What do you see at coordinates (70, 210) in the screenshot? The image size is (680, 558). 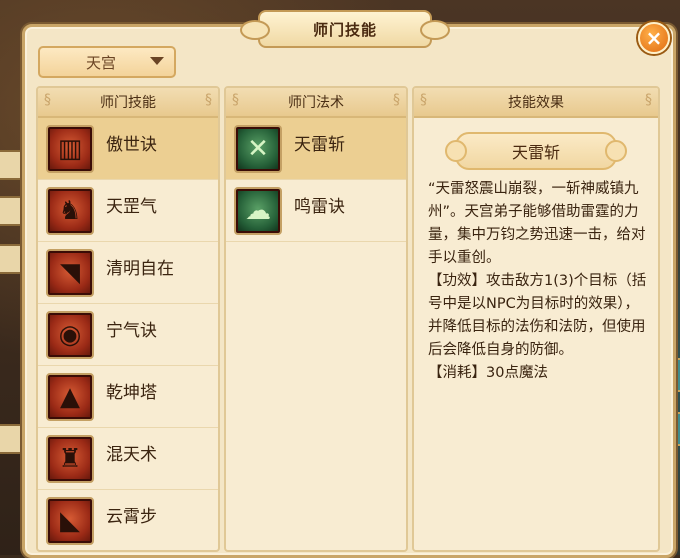 I see `warrior-icon: ♞` at bounding box center [70, 210].